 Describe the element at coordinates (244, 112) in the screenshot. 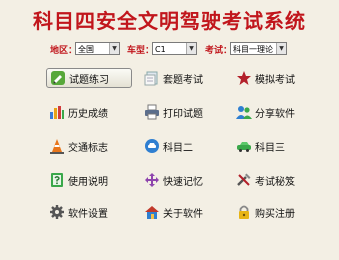

I see `people-icon` at that location.